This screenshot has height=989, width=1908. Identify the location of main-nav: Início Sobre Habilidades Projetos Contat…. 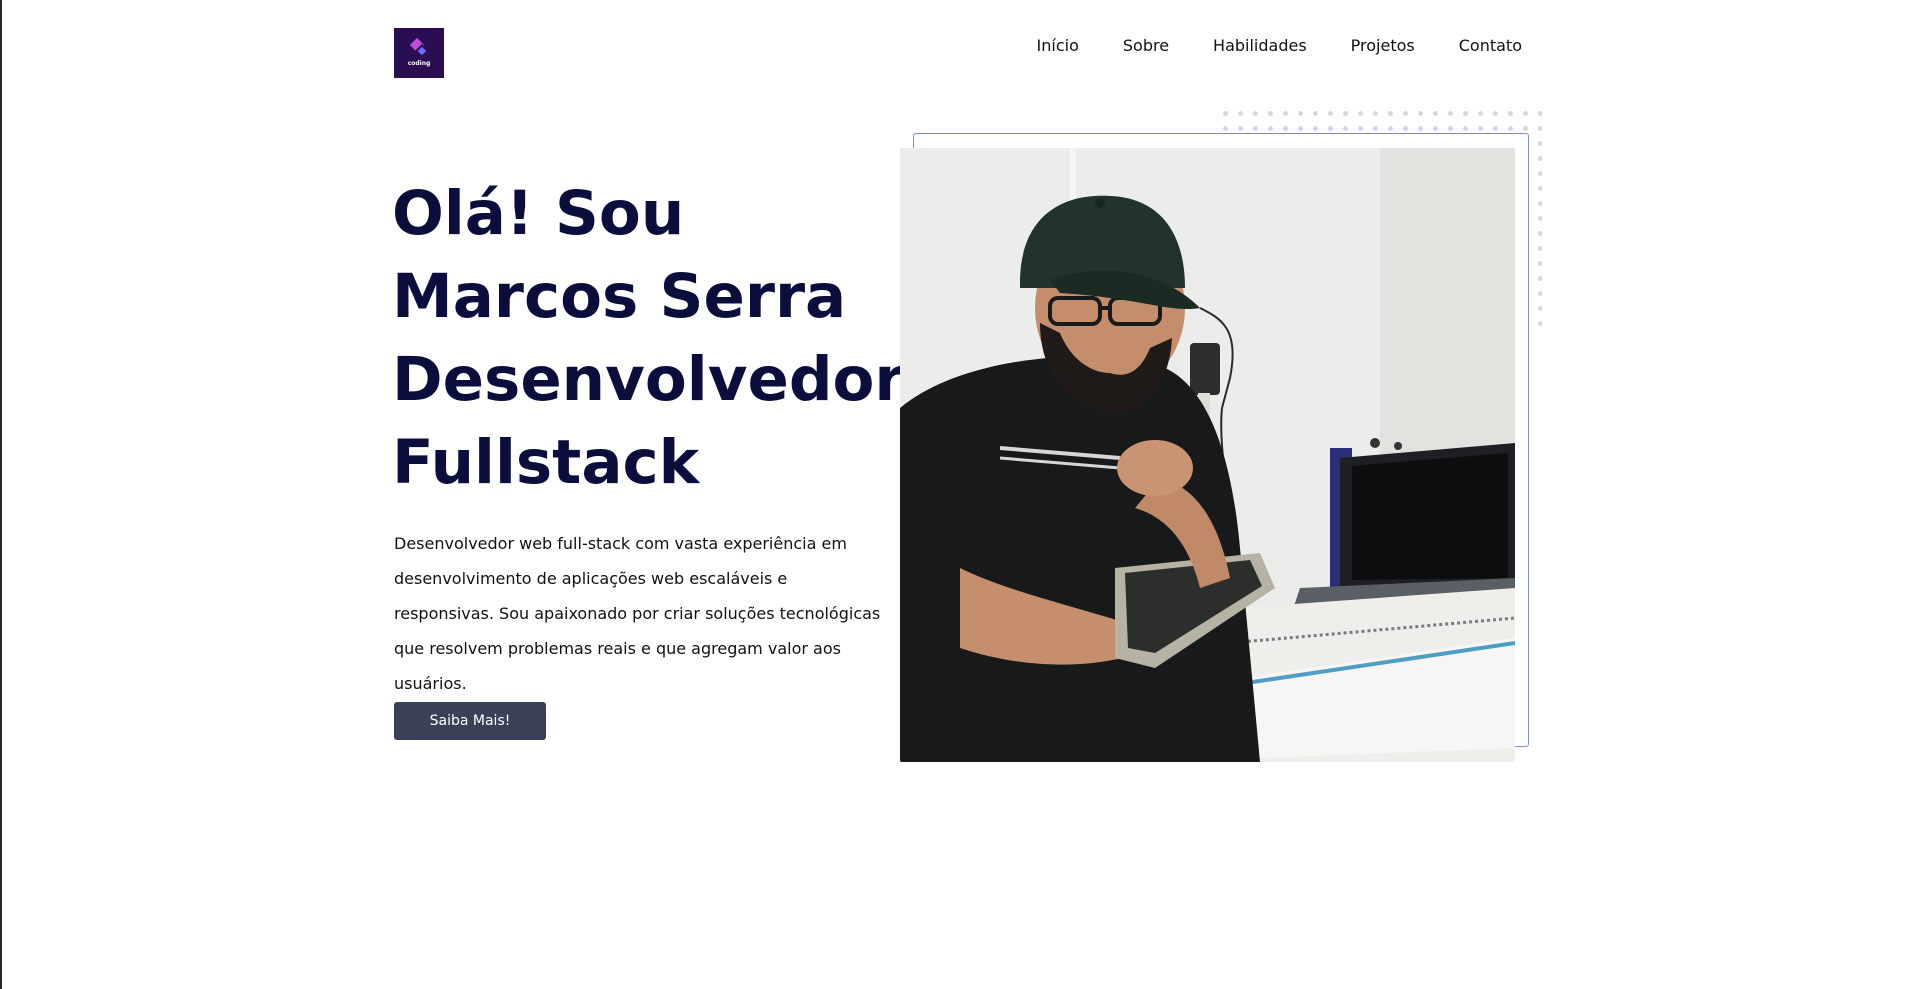
(1270, 45).